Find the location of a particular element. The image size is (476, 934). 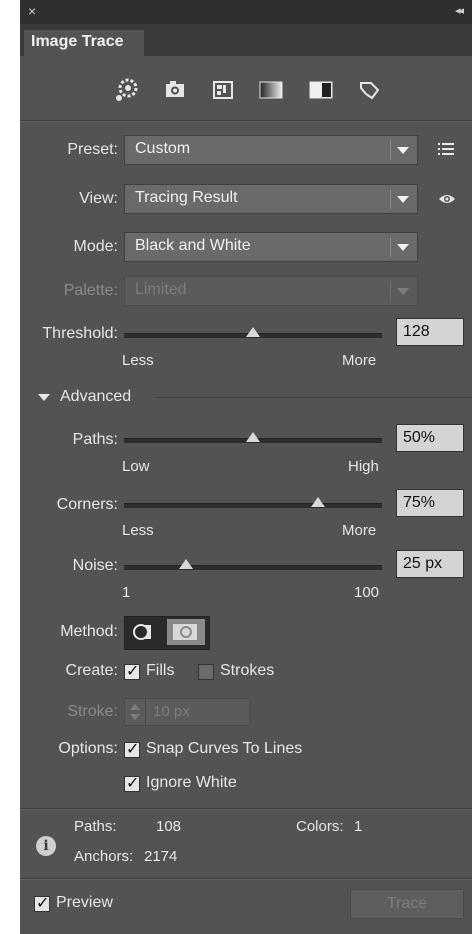

options-label: Options: is located at coordinates (88, 748).